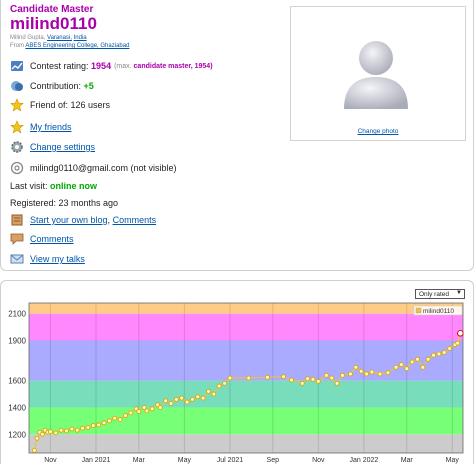 The height and width of the screenshot is (465, 474). What do you see at coordinates (52, 239) in the screenshot?
I see `comments-link: Comments` at bounding box center [52, 239].